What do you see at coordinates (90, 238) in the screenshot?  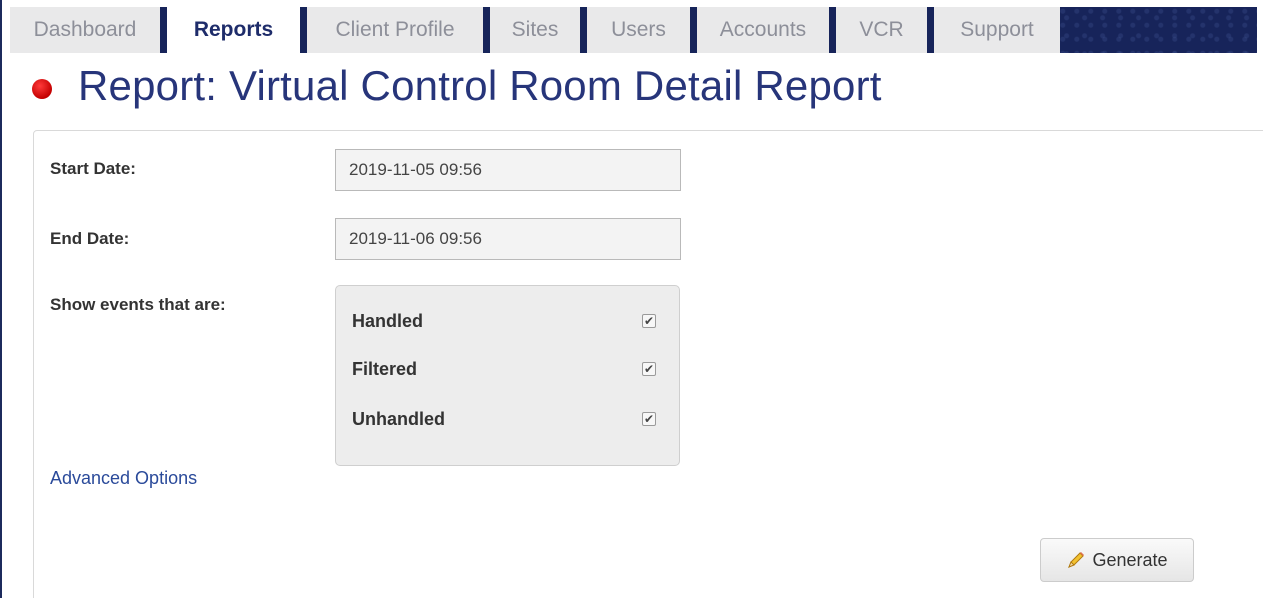 I see `end-date-label: End Date:` at bounding box center [90, 238].